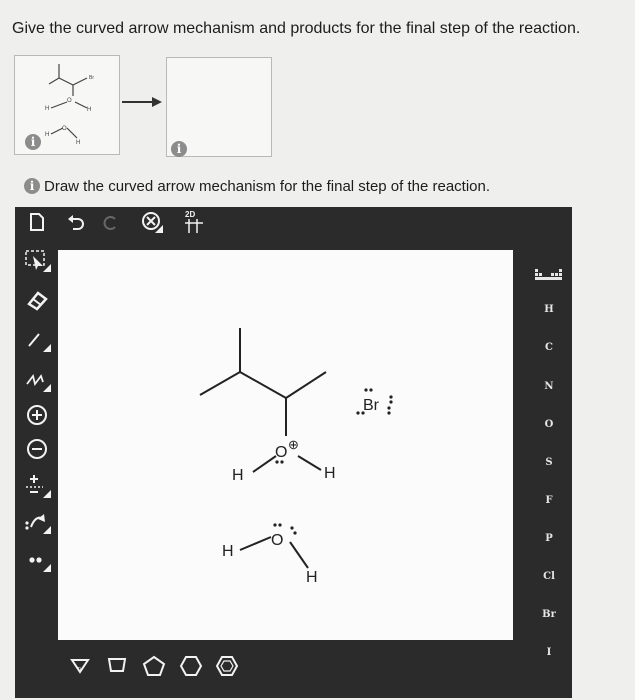  What do you see at coordinates (371, 405) in the screenshot?
I see `bromide-label: Br` at bounding box center [371, 405].